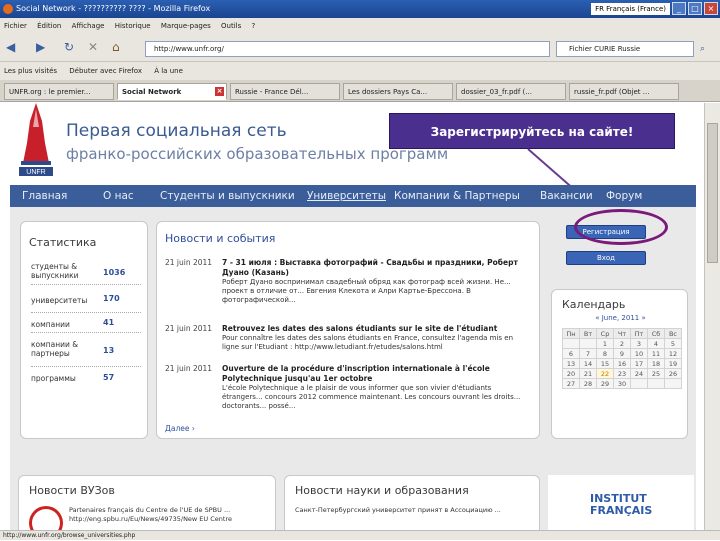 This screenshot has height=541, width=720. Describe the element at coordinates (105, 71) in the screenshot. I see `bookmark-getting-started: Débuter avec Firefox` at that location.